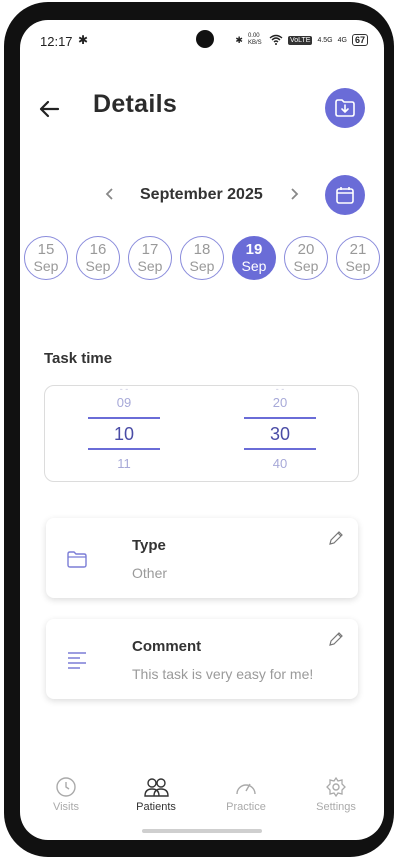 This screenshot has width=400, height=859. What do you see at coordinates (56, 41) in the screenshot?
I see `status-time: 12:17` at bounding box center [56, 41].